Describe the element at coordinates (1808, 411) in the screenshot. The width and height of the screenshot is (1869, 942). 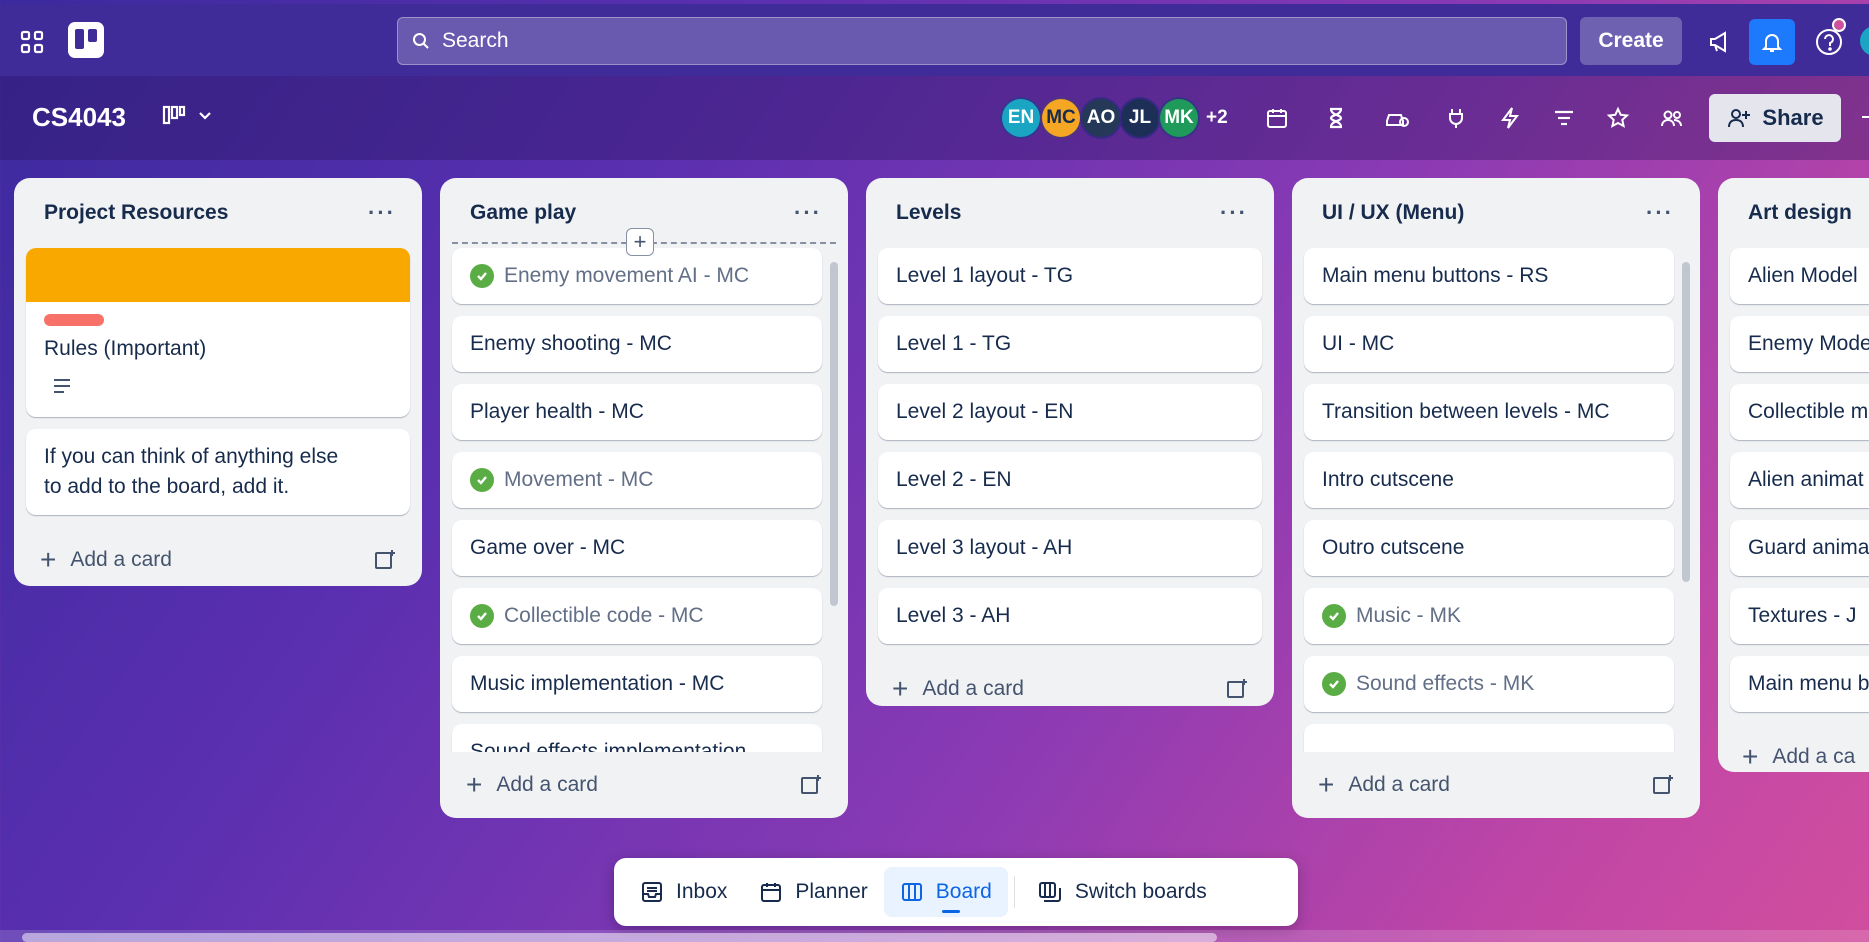
I see `card-title: Collectible m` at that location.